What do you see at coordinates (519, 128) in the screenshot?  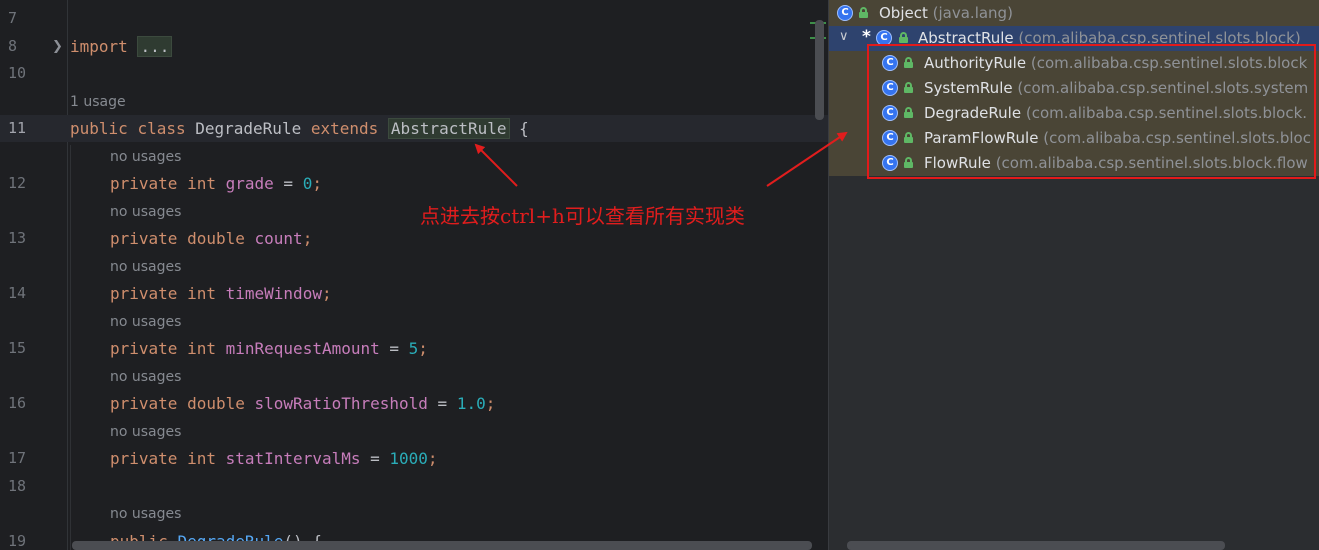 I see `brace: {` at bounding box center [519, 128].